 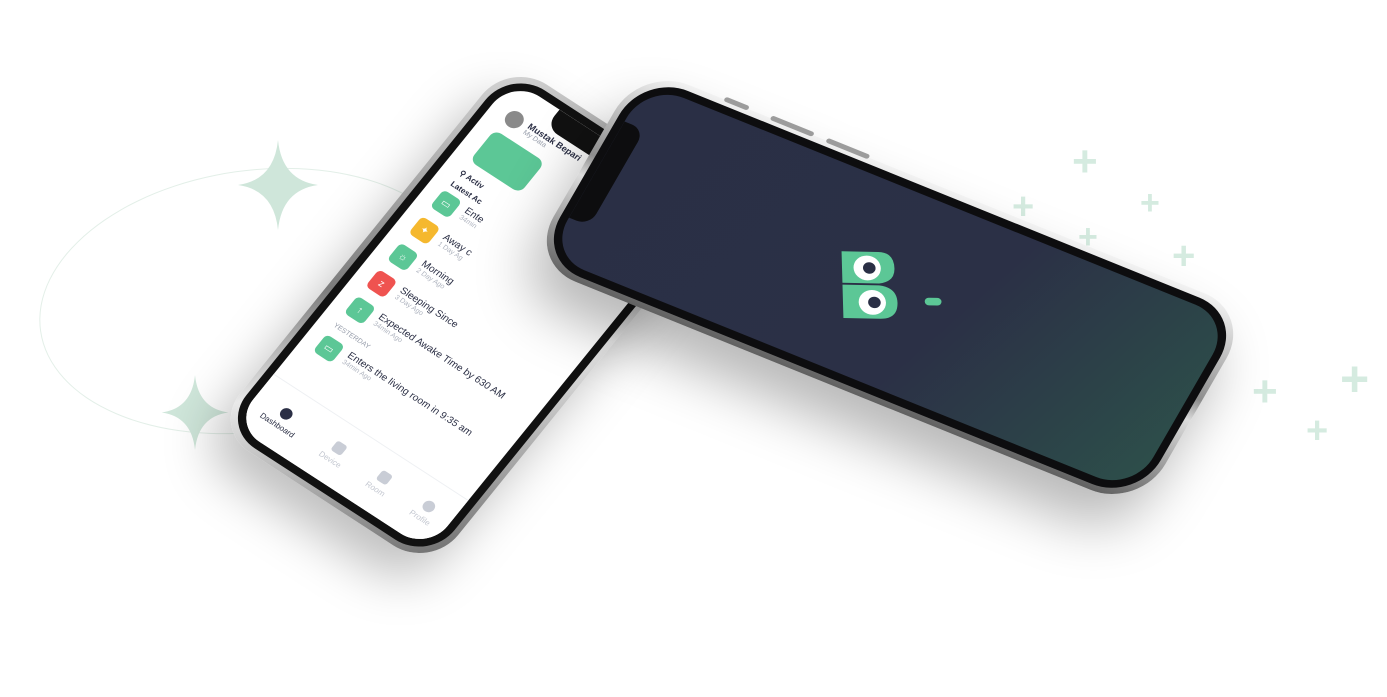 I want to click on nav-profile: Profile, so click(x=425, y=511).